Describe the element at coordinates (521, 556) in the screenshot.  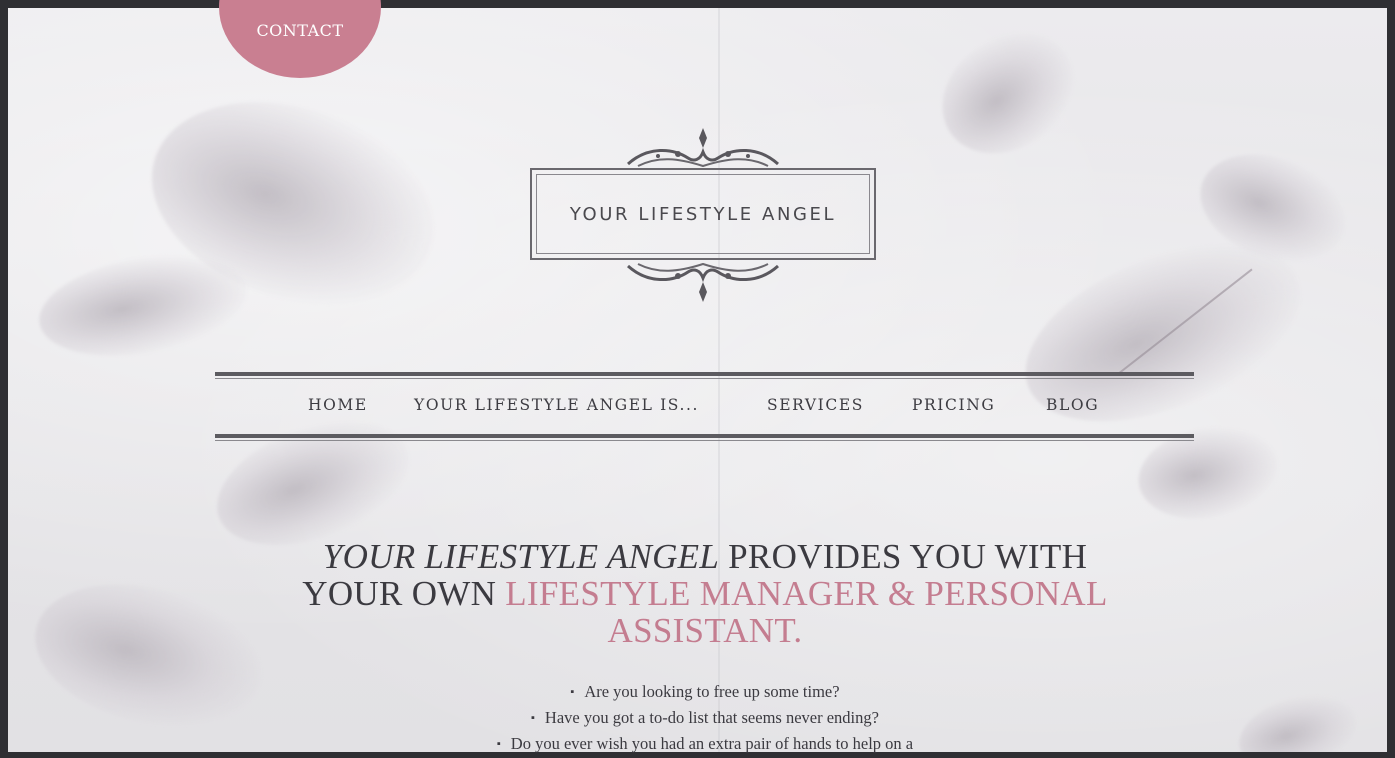
I see `headline-brand: YOUR LIFESTYLE ANGEL` at that location.